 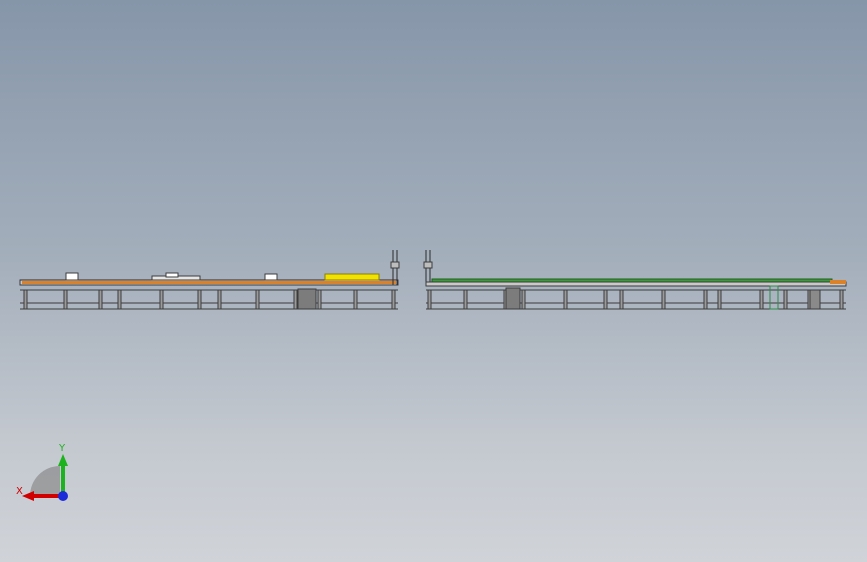 I want to click on left-legs, so click(x=209, y=299).